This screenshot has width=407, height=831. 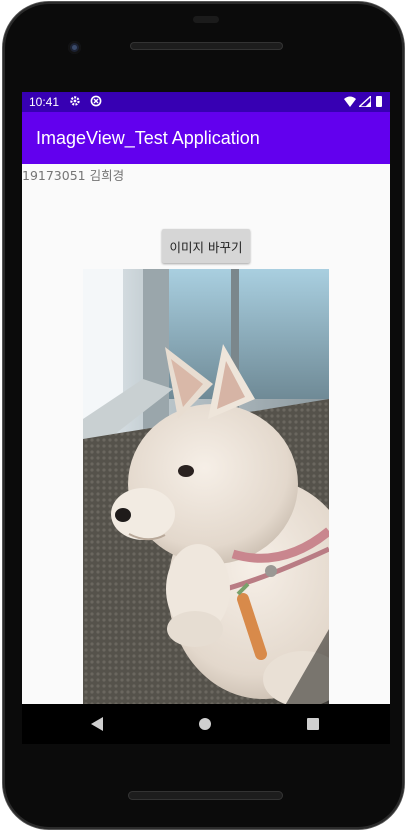 What do you see at coordinates (96, 101) in the screenshot?
I see `sync-icon` at bounding box center [96, 101].